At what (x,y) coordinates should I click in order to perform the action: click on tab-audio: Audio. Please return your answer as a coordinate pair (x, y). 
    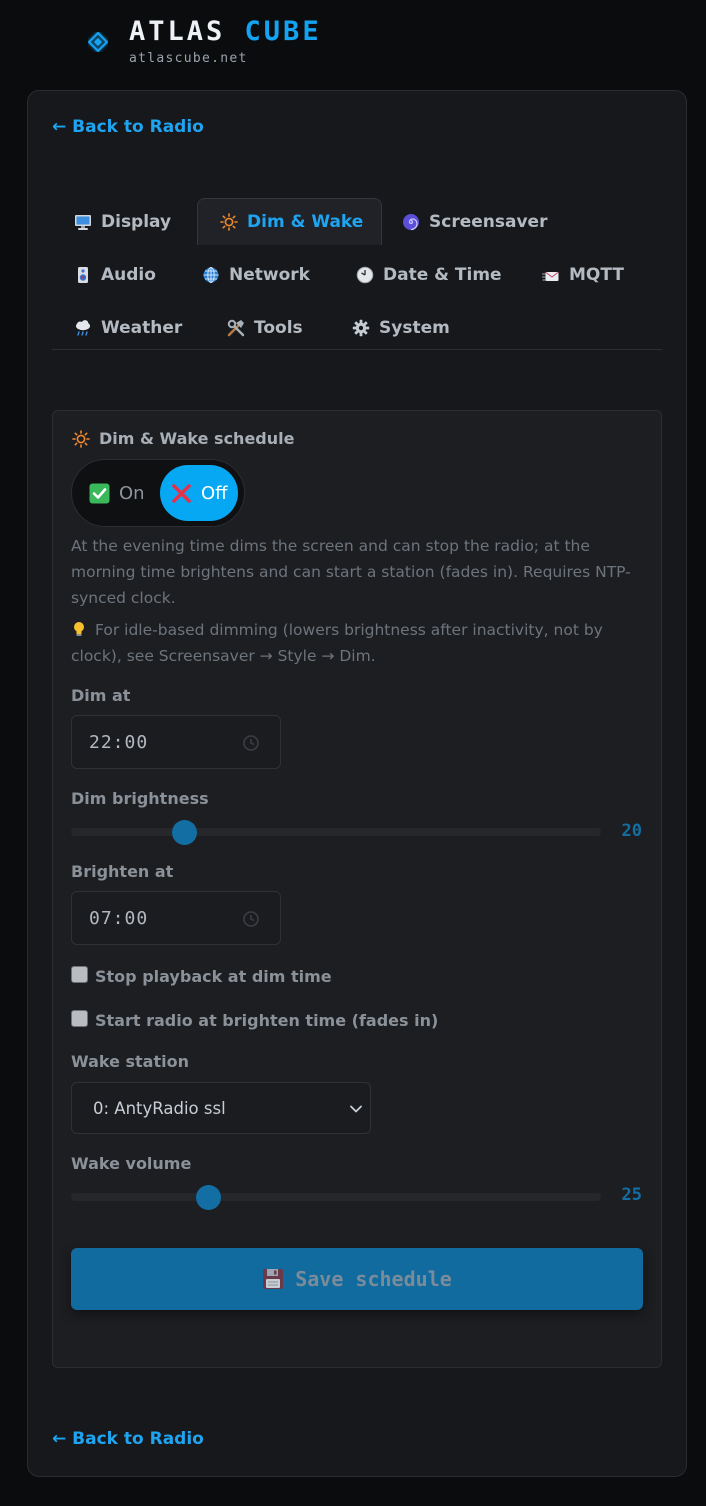
    Looking at the image, I should click on (113, 274).